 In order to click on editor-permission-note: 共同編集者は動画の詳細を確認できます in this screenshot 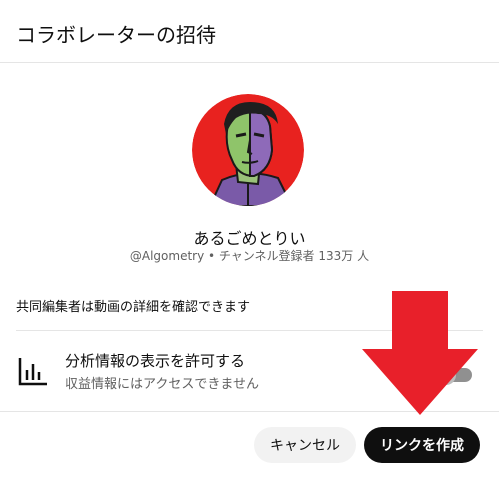, I will do `click(133, 307)`.